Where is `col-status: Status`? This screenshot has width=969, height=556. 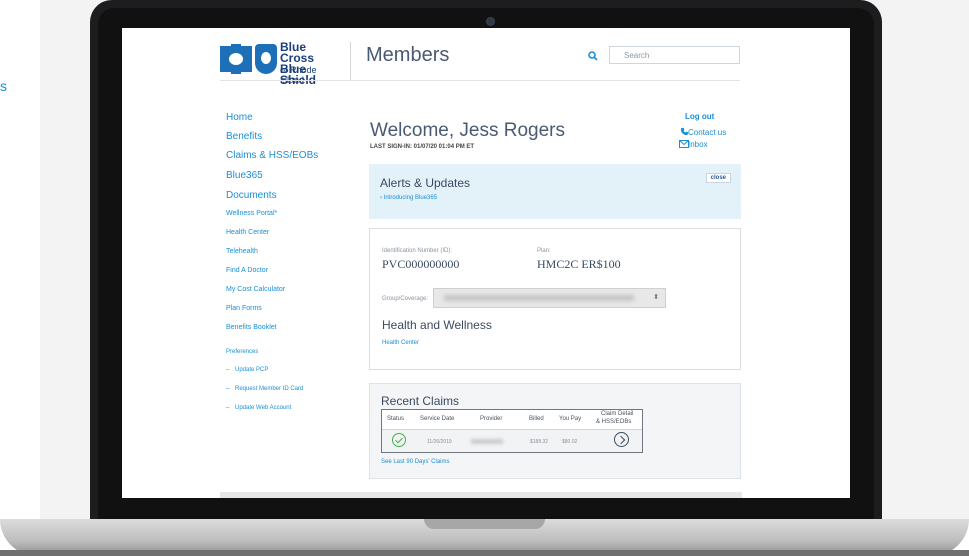 col-status: Status is located at coordinates (396, 419).